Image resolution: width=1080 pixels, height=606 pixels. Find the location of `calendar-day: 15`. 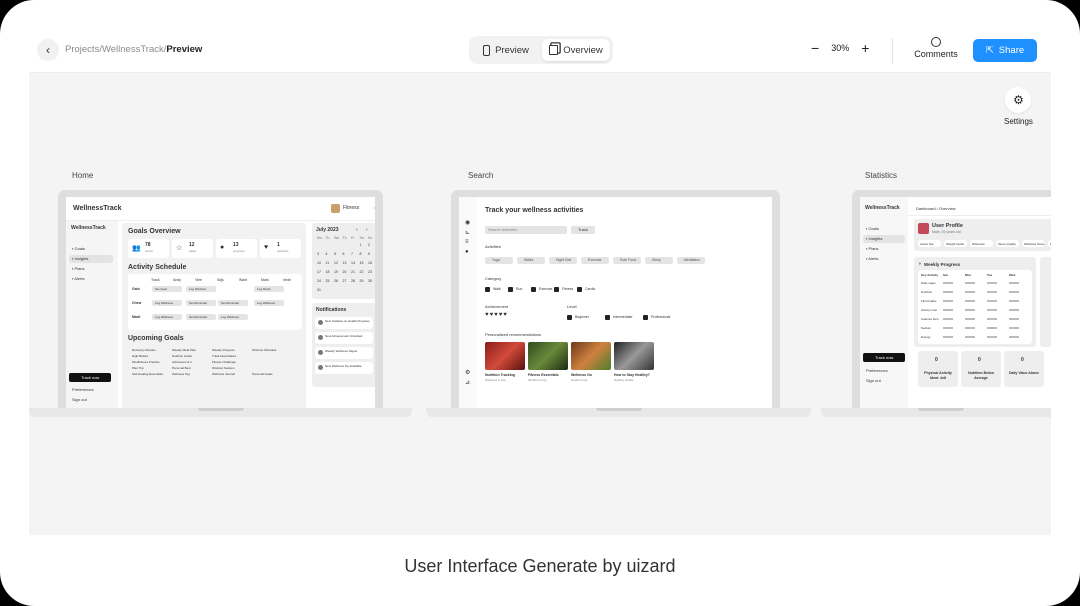

calendar-day: 15 is located at coordinates (362, 263).